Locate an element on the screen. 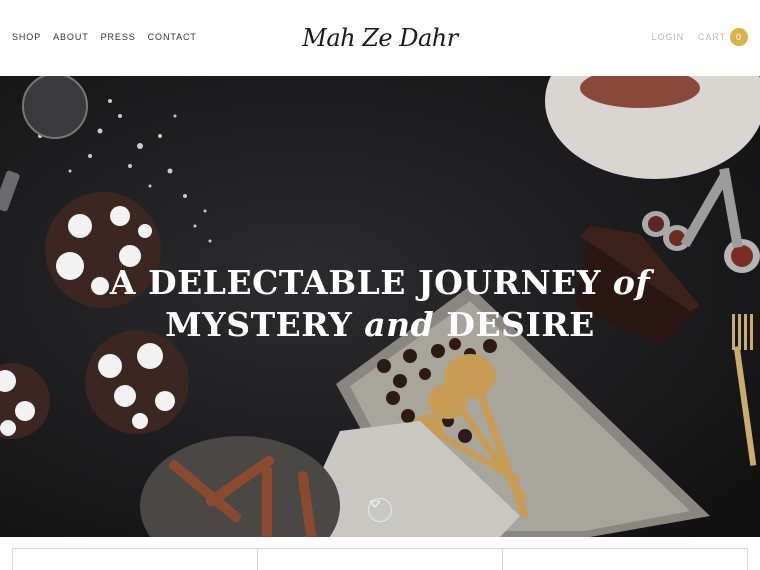 The width and height of the screenshot is (760, 570). hero-line2-and: and is located at coordinates (399, 324).